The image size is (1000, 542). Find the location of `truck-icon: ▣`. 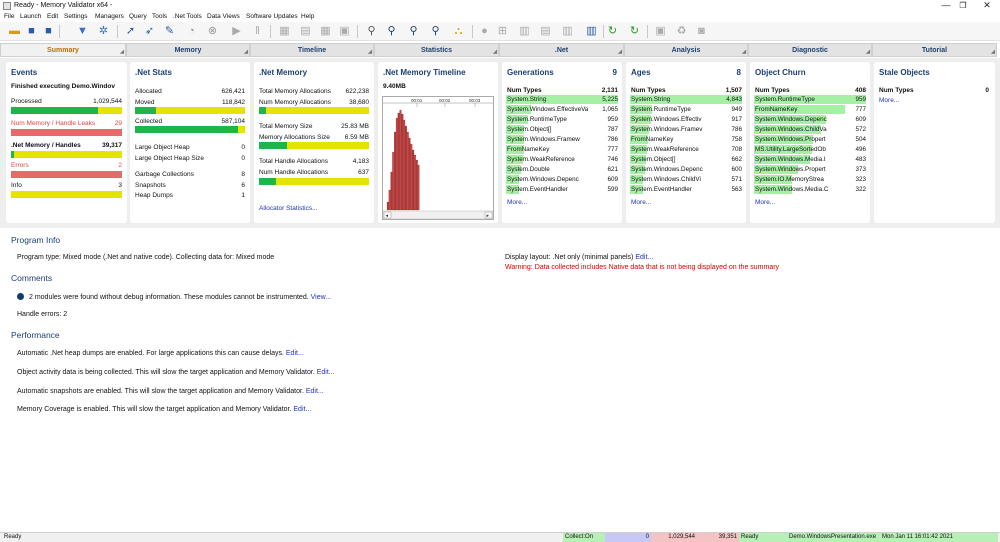

truck-icon: ▣ is located at coordinates (344, 31).